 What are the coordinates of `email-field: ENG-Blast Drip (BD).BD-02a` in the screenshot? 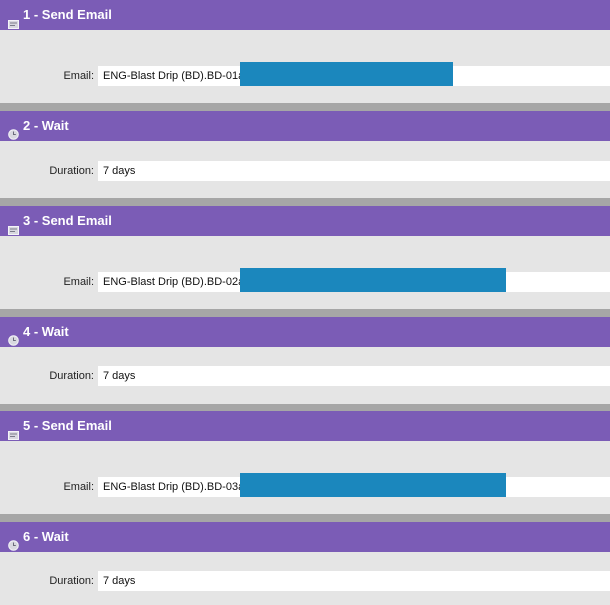 It's located at (354, 280).